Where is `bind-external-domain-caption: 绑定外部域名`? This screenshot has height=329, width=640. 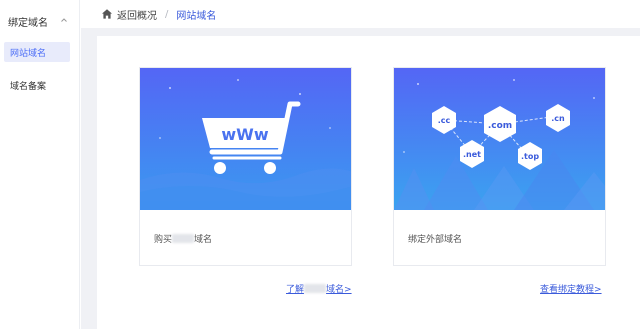
bind-external-domain-caption: 绑定外部域名 is located at coordinates (435, 240).